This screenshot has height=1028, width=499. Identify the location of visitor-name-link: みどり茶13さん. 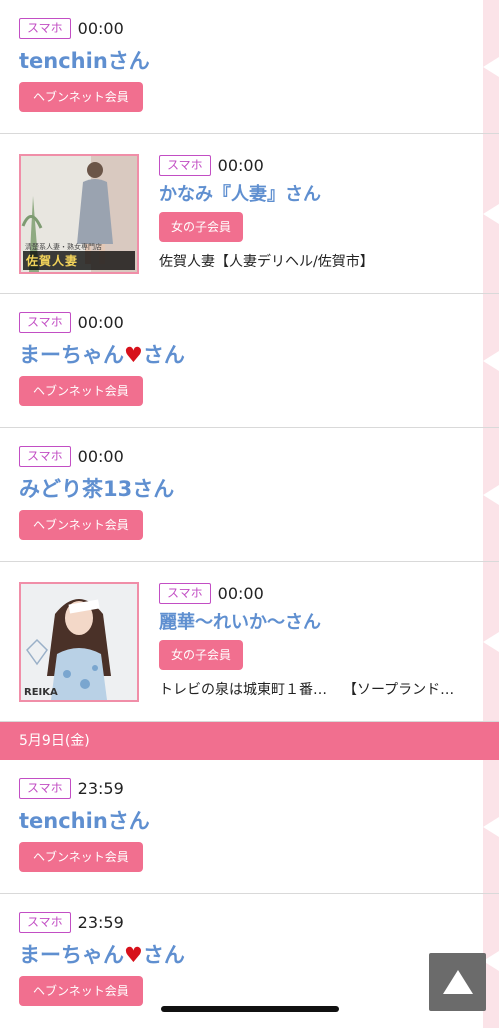
(249, 489).